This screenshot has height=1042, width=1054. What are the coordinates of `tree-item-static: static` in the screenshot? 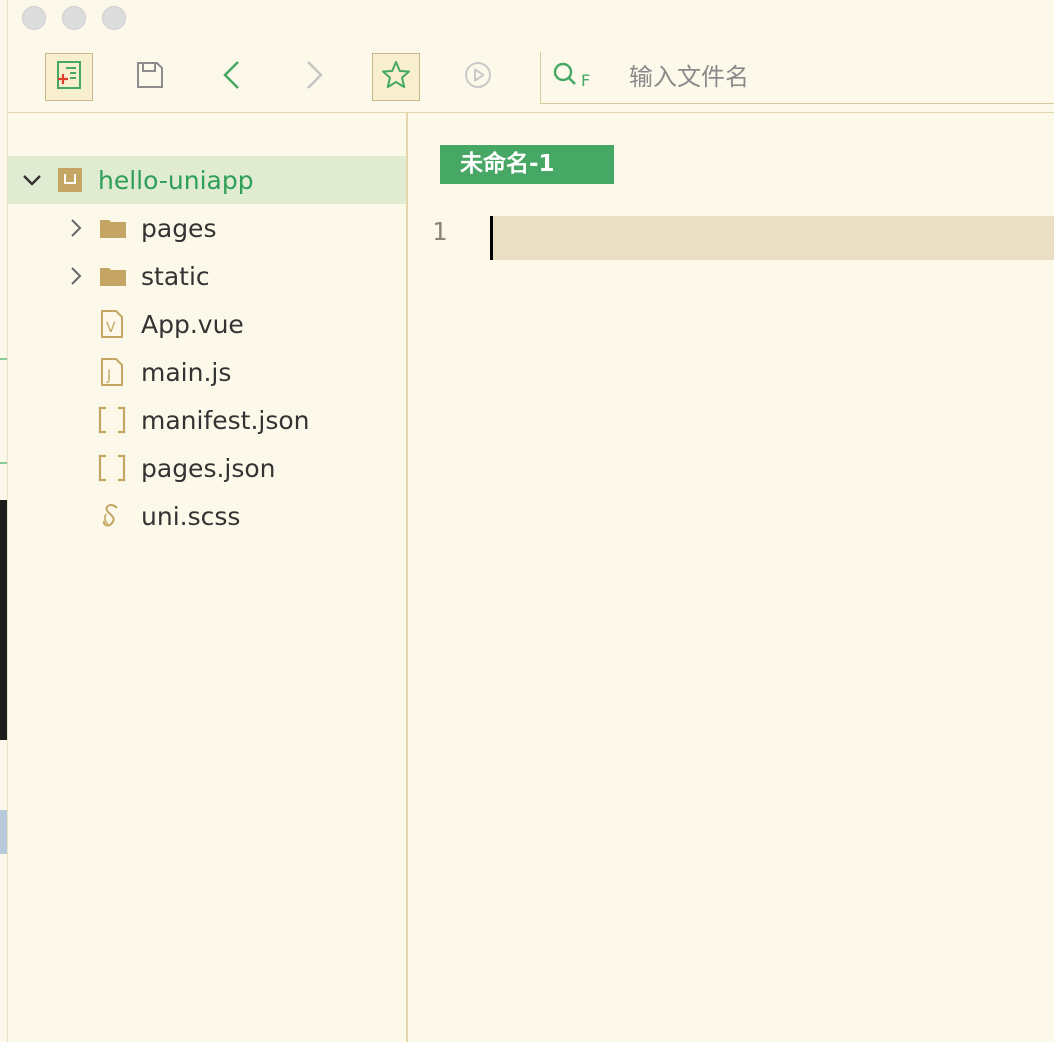 It's located at (207, 276).